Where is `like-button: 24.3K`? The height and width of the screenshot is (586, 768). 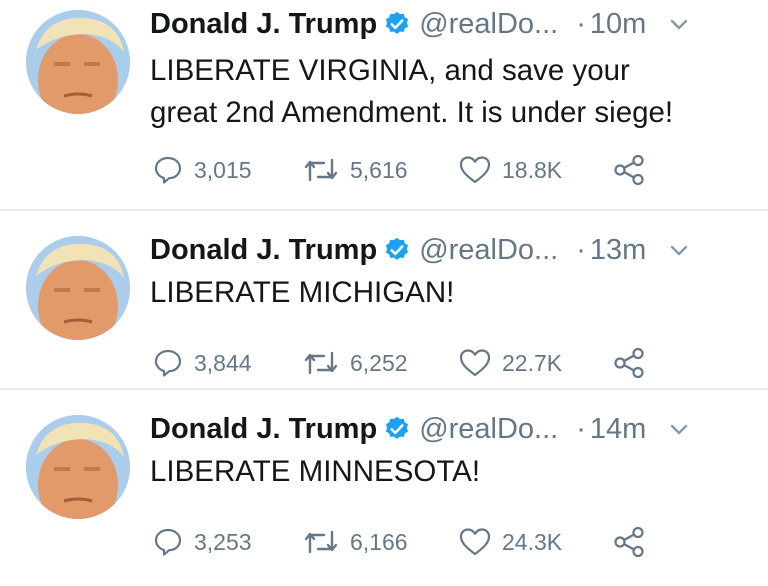
like-button: 24.3K is located at coordinates (510, 542).